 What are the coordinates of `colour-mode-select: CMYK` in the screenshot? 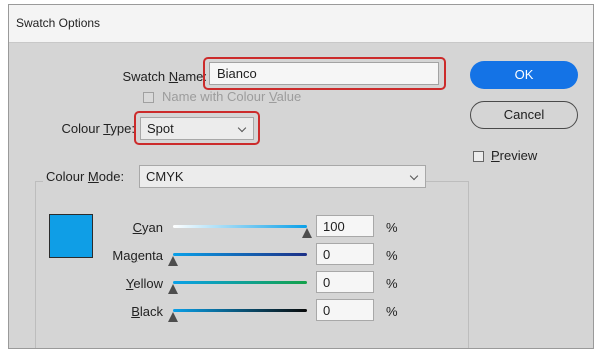 It's located at (282, 176).